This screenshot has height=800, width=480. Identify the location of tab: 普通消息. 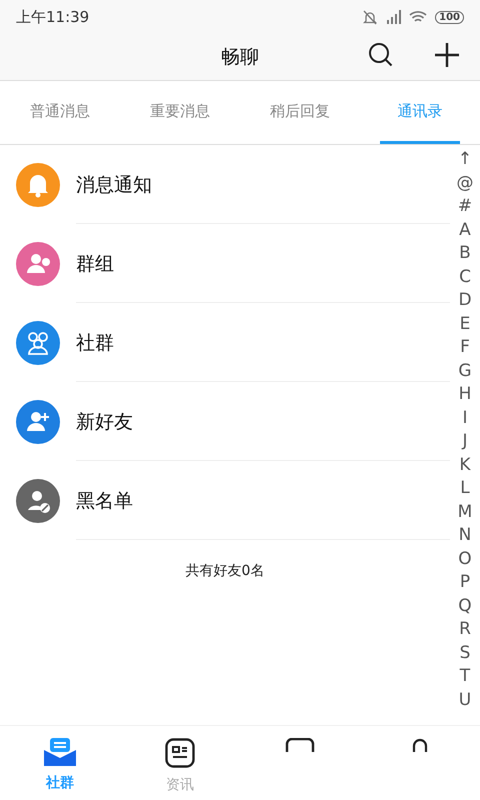
(60, 112).